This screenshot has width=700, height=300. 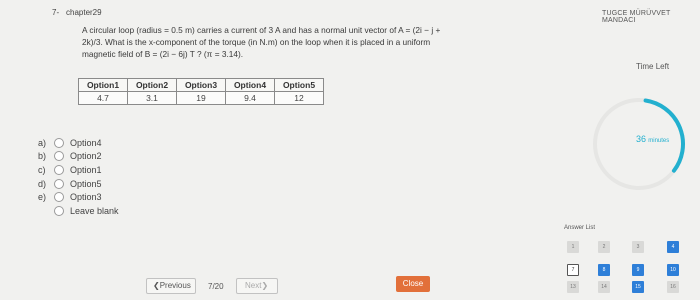 What do you see at coordinates (638, 270) in the screenshot?
I see `answer-list-cell: 9` at bounding box center [638, 270].